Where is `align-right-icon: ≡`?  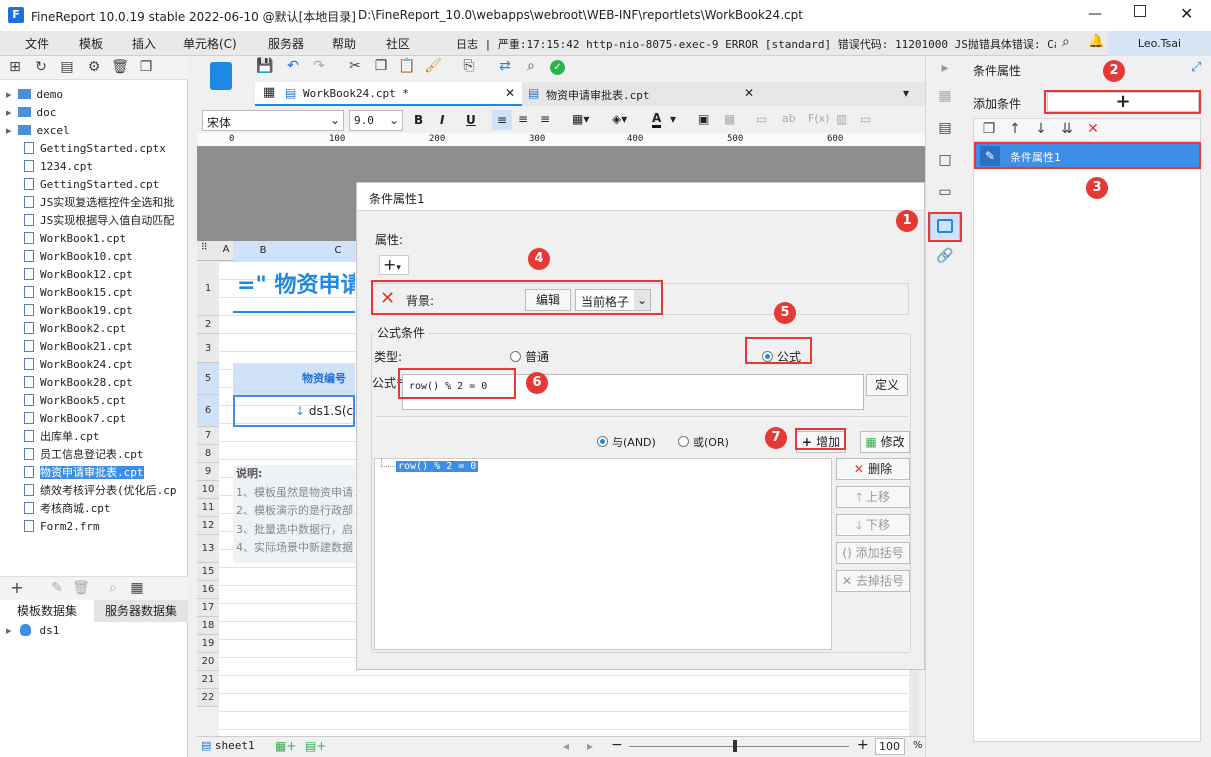
align-right-icon: ≡ is located at coordinates (545, 119).